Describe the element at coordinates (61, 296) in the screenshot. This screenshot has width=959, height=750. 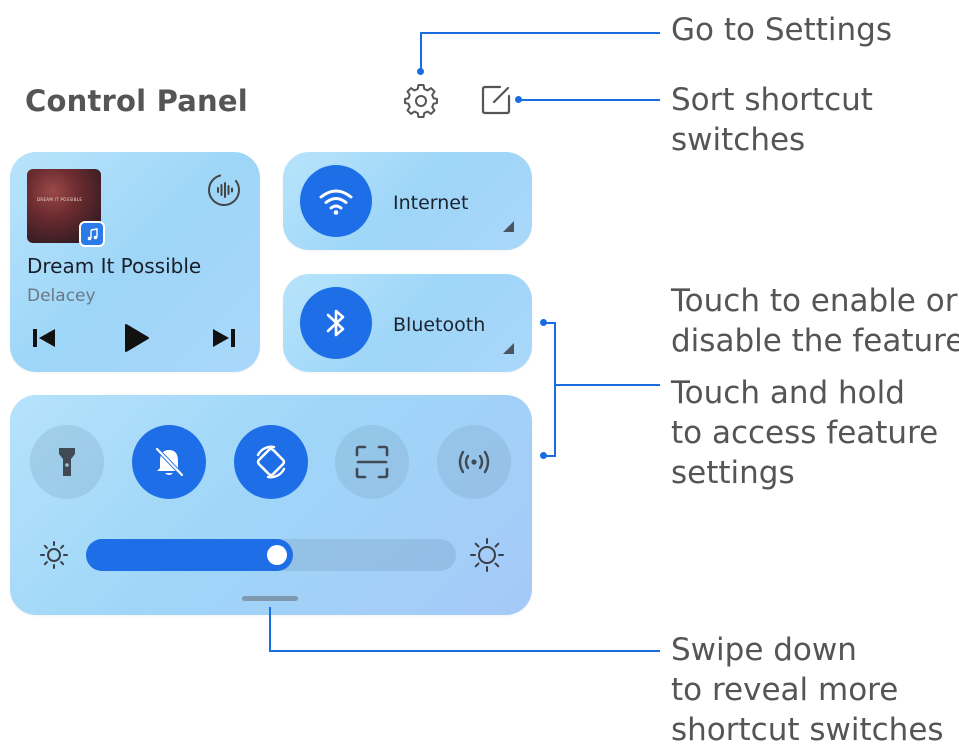
I see `artist-name: Delacey` at that location.